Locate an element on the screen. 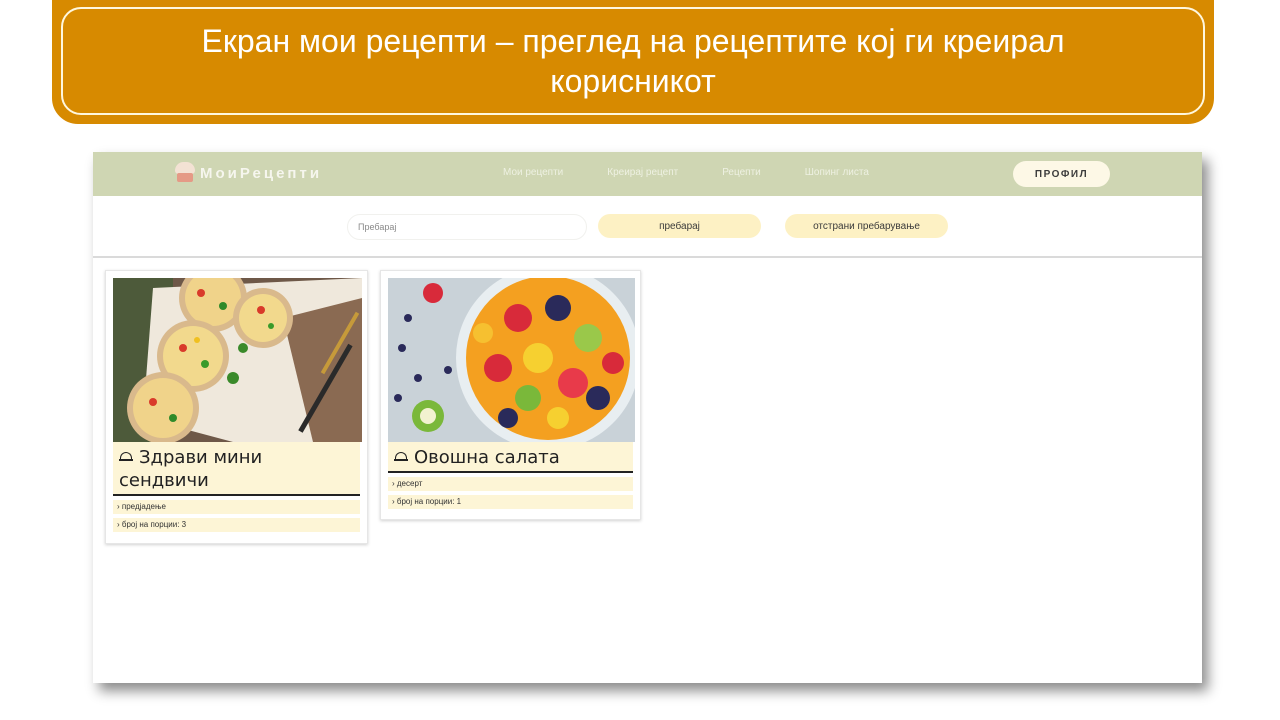 The image size is (1280, 720). brand-logo: МоиРецепти is located at coordinates (247, 173).